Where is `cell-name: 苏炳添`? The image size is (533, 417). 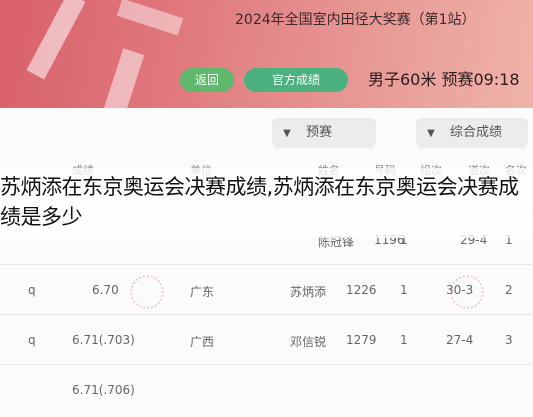 cell-name: 苏炳添 is located at coordinates (308, 292).